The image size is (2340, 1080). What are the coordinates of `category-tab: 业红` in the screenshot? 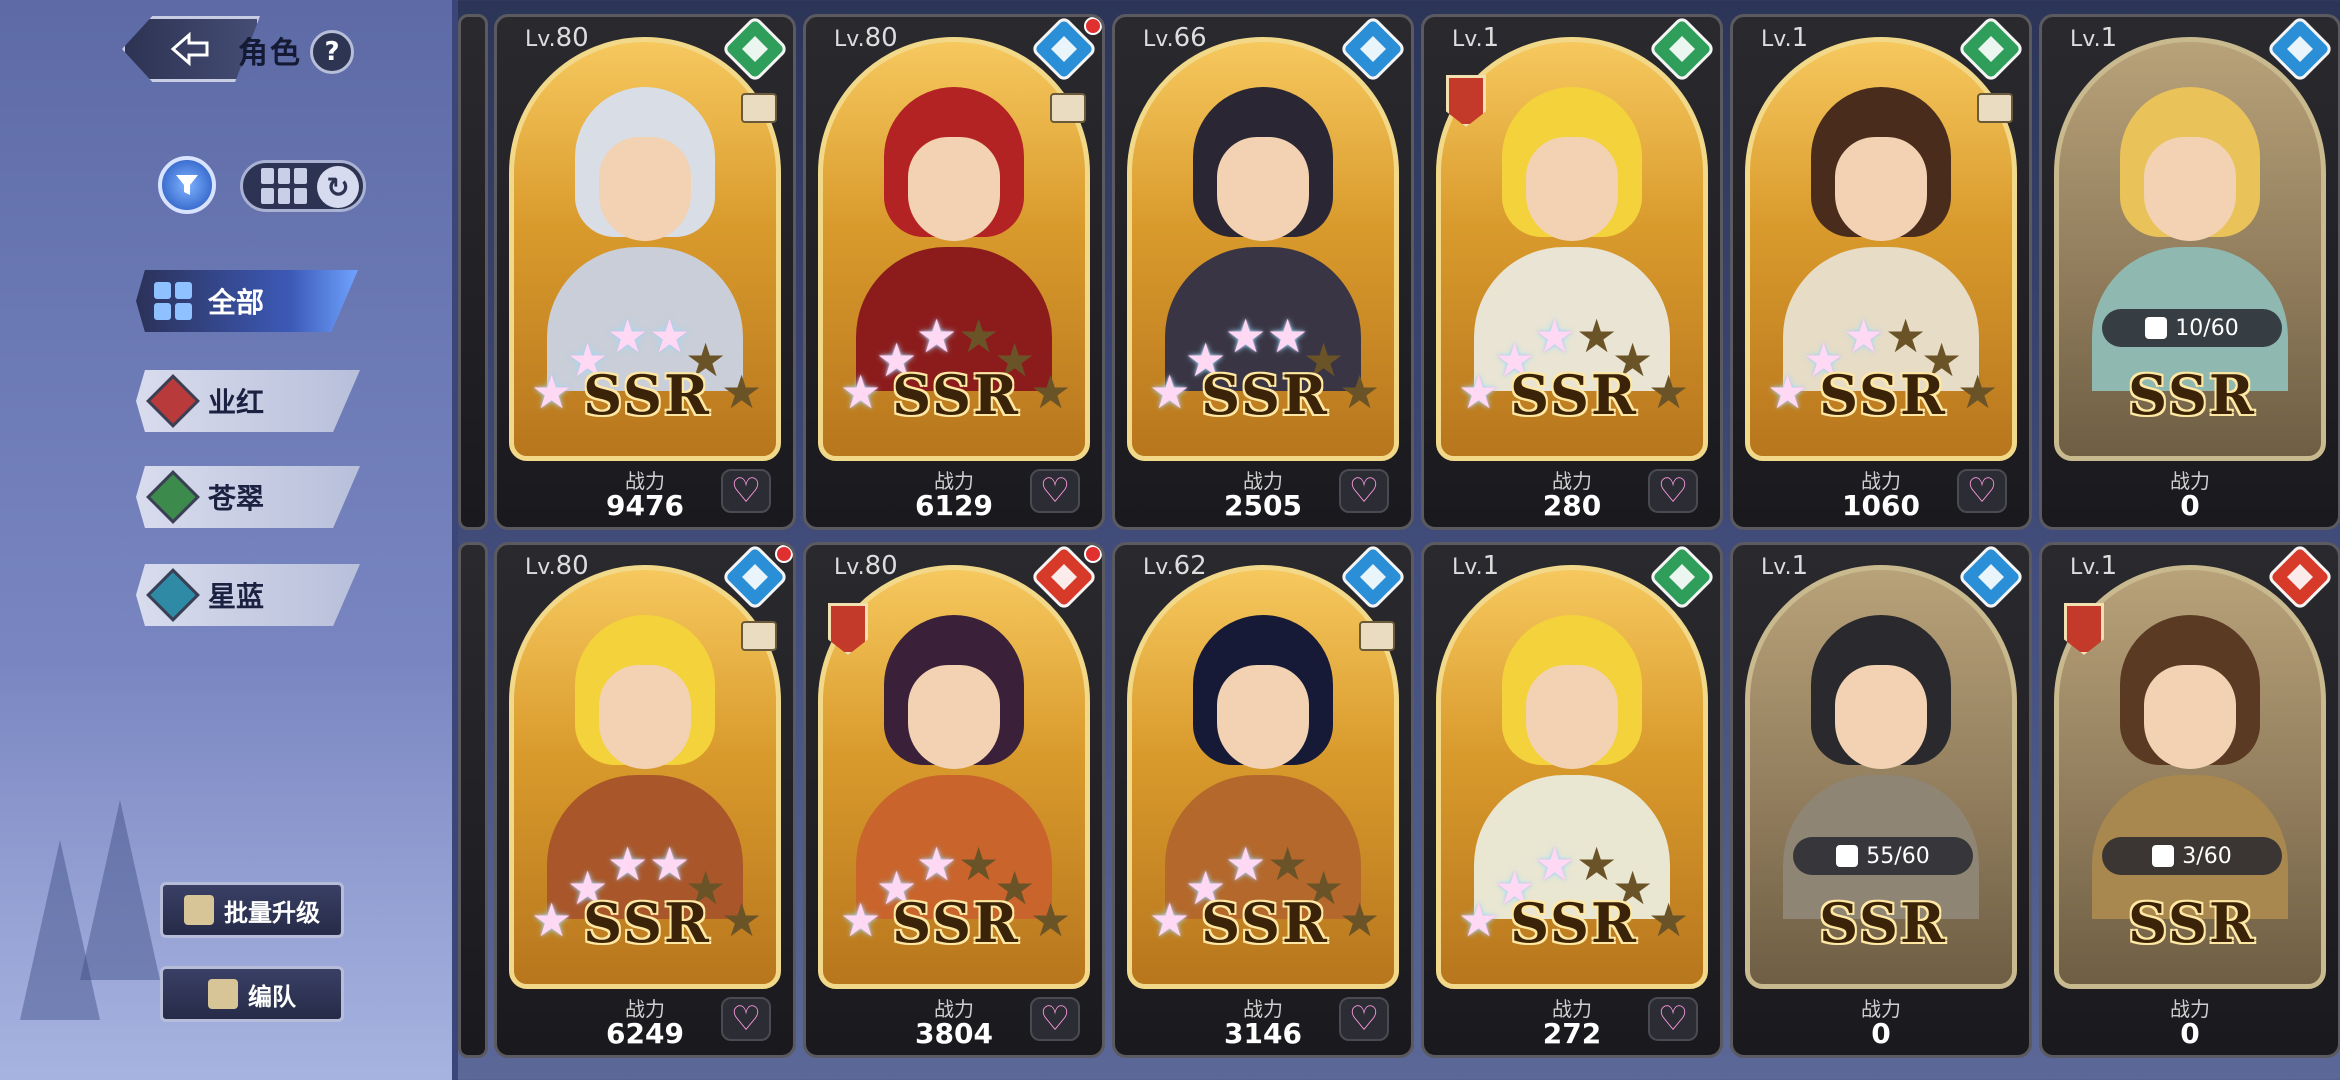 It's located at (248, 401).